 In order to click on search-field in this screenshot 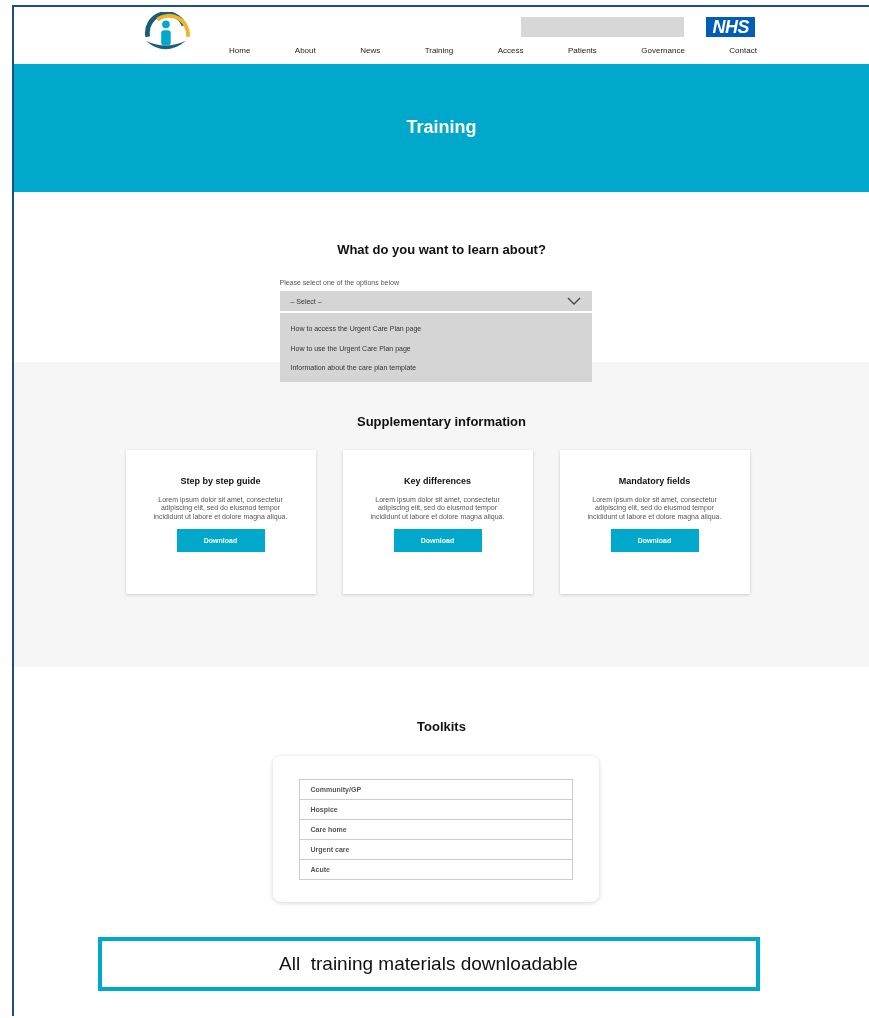, I will do `click(603, 27)`.